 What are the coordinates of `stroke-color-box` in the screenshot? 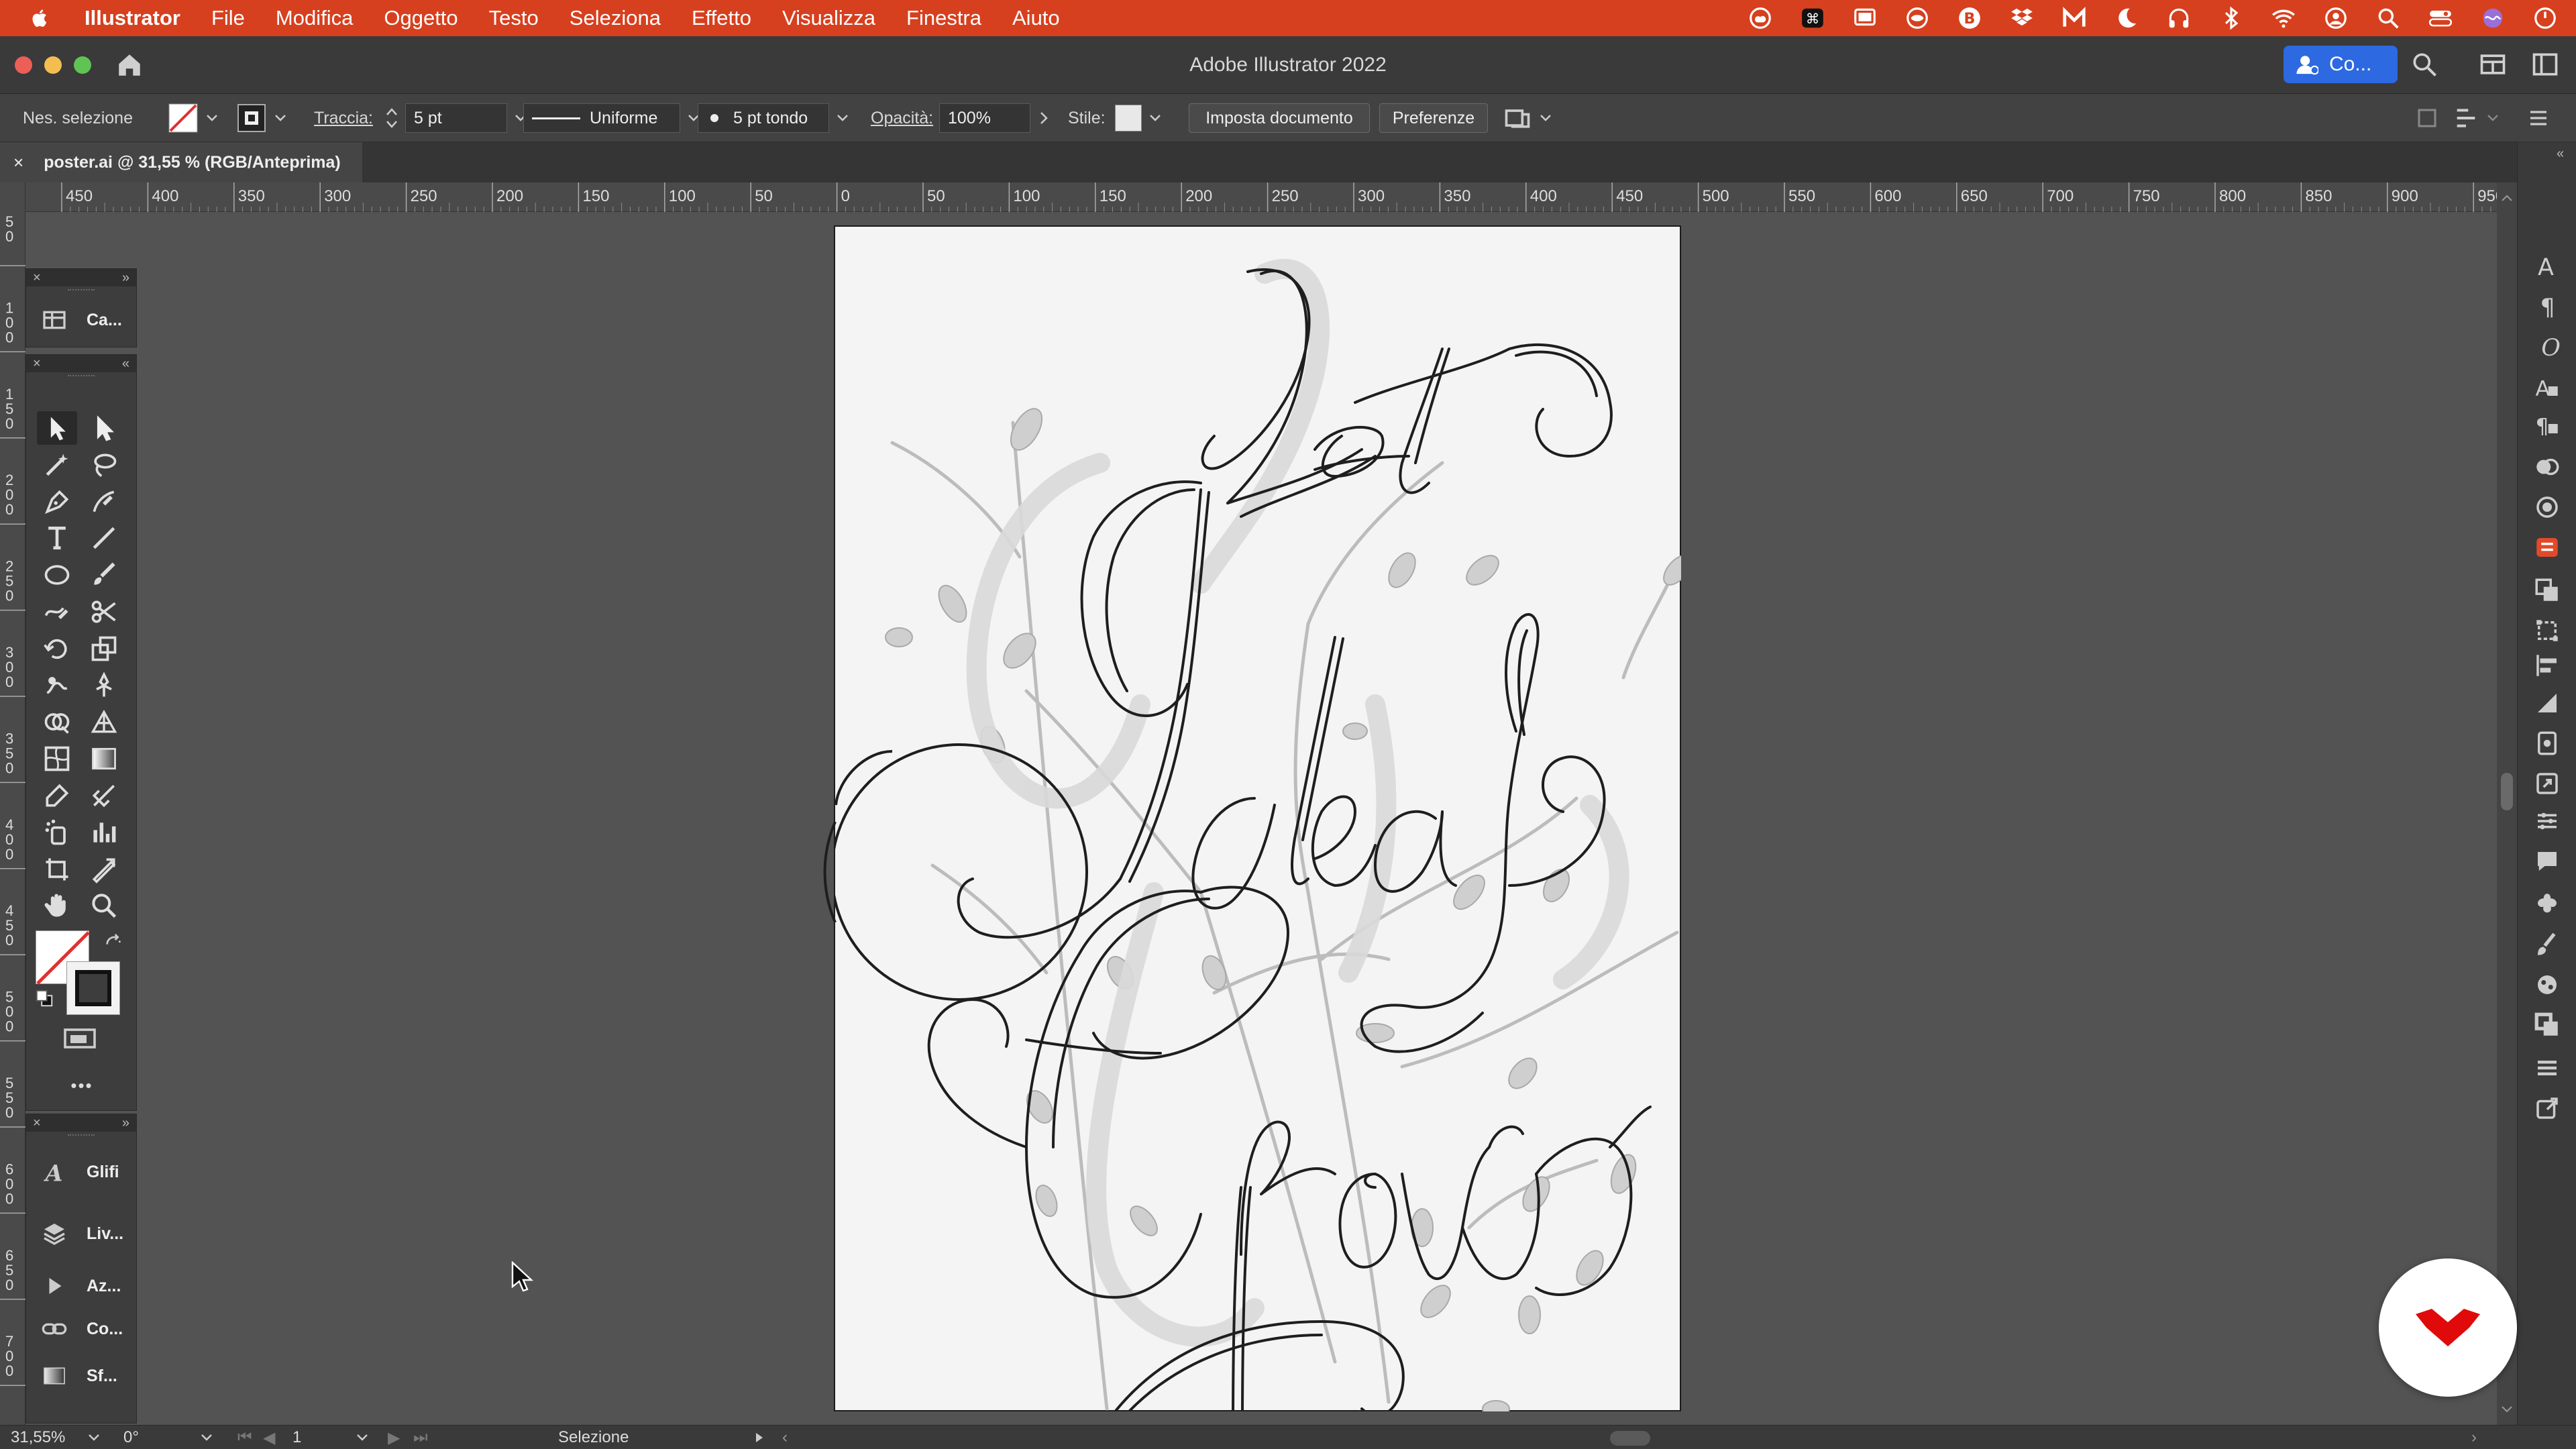 It's located at (93, 988).